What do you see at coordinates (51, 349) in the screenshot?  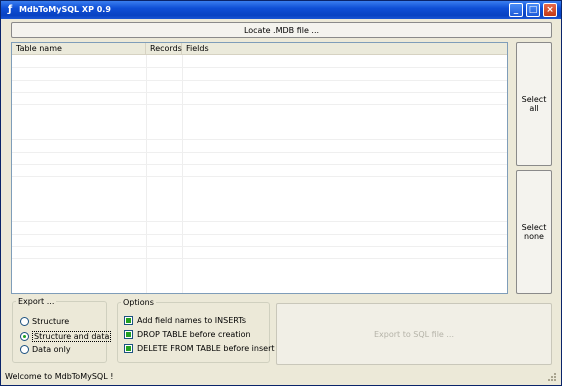 I see `radio-data-only-label: Data only` at bounding box center [51, 349].